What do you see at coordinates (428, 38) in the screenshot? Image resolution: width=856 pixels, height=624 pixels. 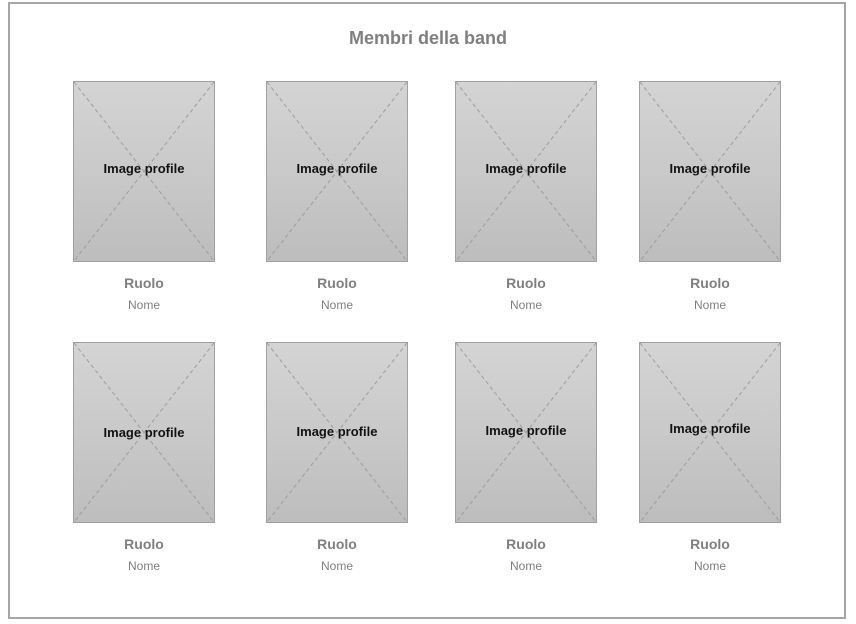 I see `page-title: Membri della band` at bounding box center [428, 38].